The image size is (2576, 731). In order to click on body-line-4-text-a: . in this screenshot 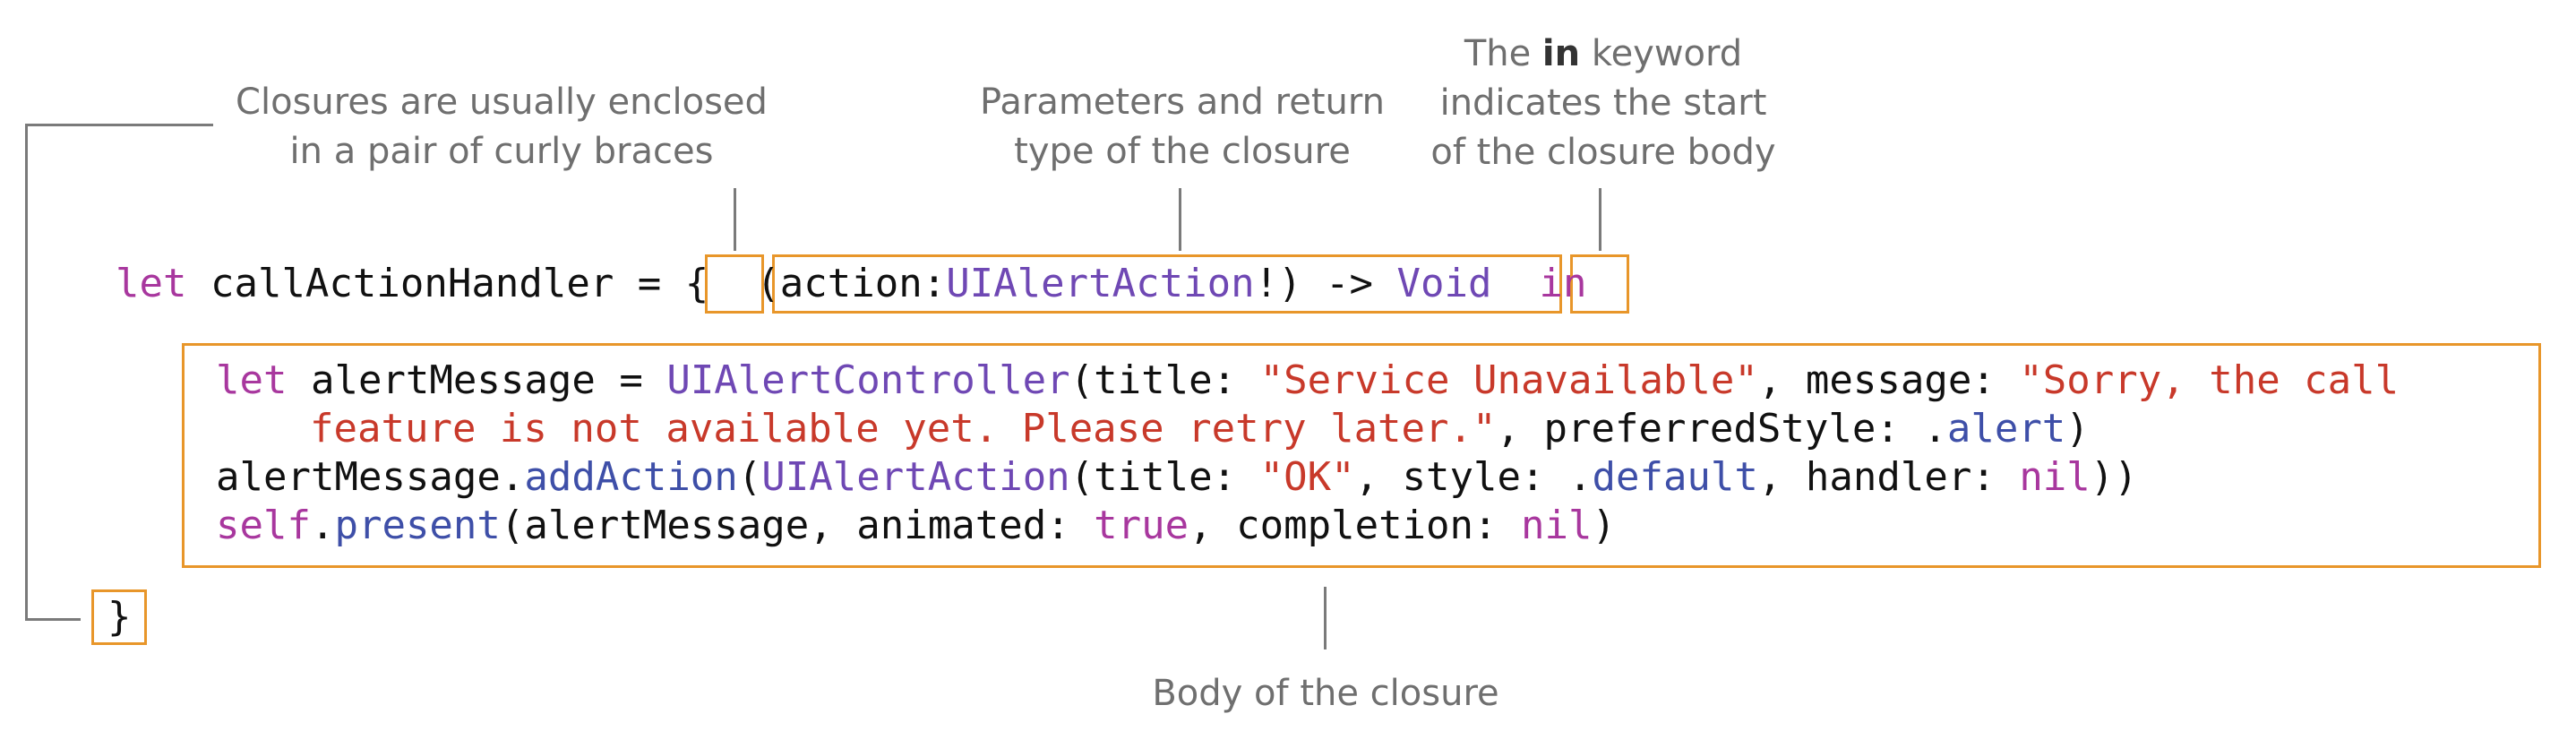, I will do `click(322, 525)`.